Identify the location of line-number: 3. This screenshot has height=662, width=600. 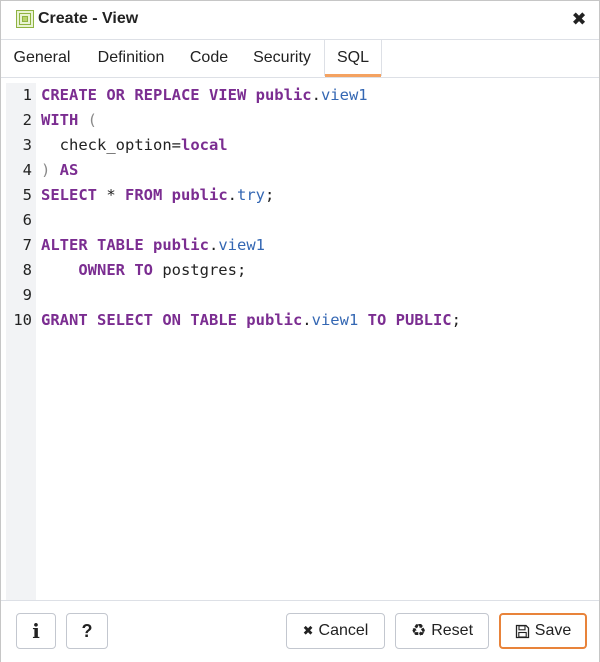
(27, 145).